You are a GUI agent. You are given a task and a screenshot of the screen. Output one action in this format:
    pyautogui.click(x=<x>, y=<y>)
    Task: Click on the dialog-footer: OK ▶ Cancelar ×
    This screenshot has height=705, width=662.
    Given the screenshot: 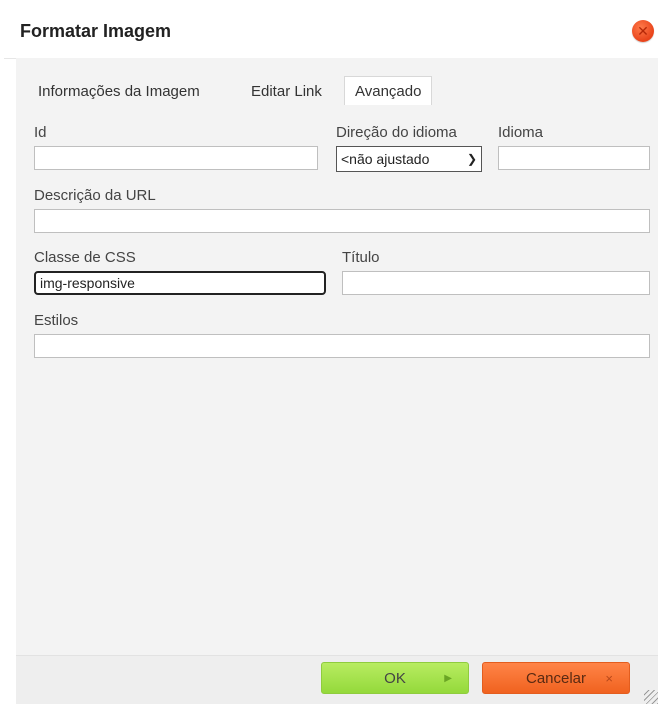 What is the action you would take?
    pyautogui.click(x=337, y=679)
    